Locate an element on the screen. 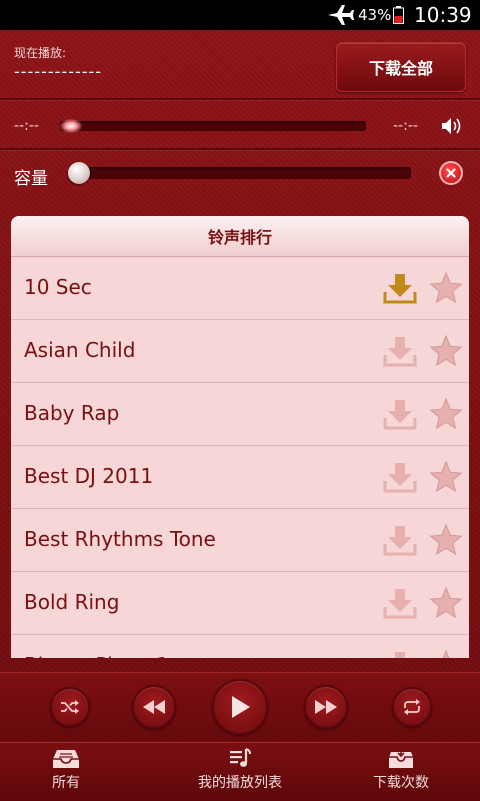 Image resolution: width=480 pixels, height=801 pixels. volume-icon is located at coordinates (452, 126).